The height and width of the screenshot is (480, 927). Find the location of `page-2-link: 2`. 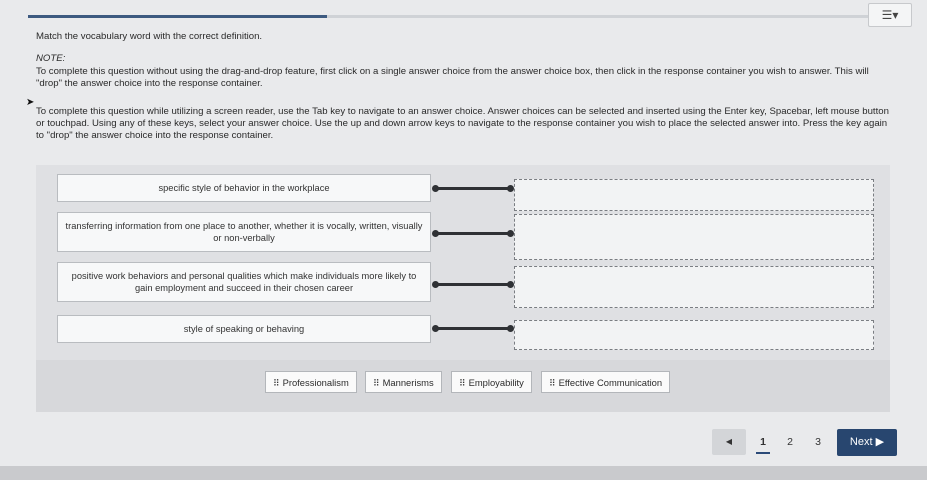

page-2-link: 2 is located at coordinates (790, 442).